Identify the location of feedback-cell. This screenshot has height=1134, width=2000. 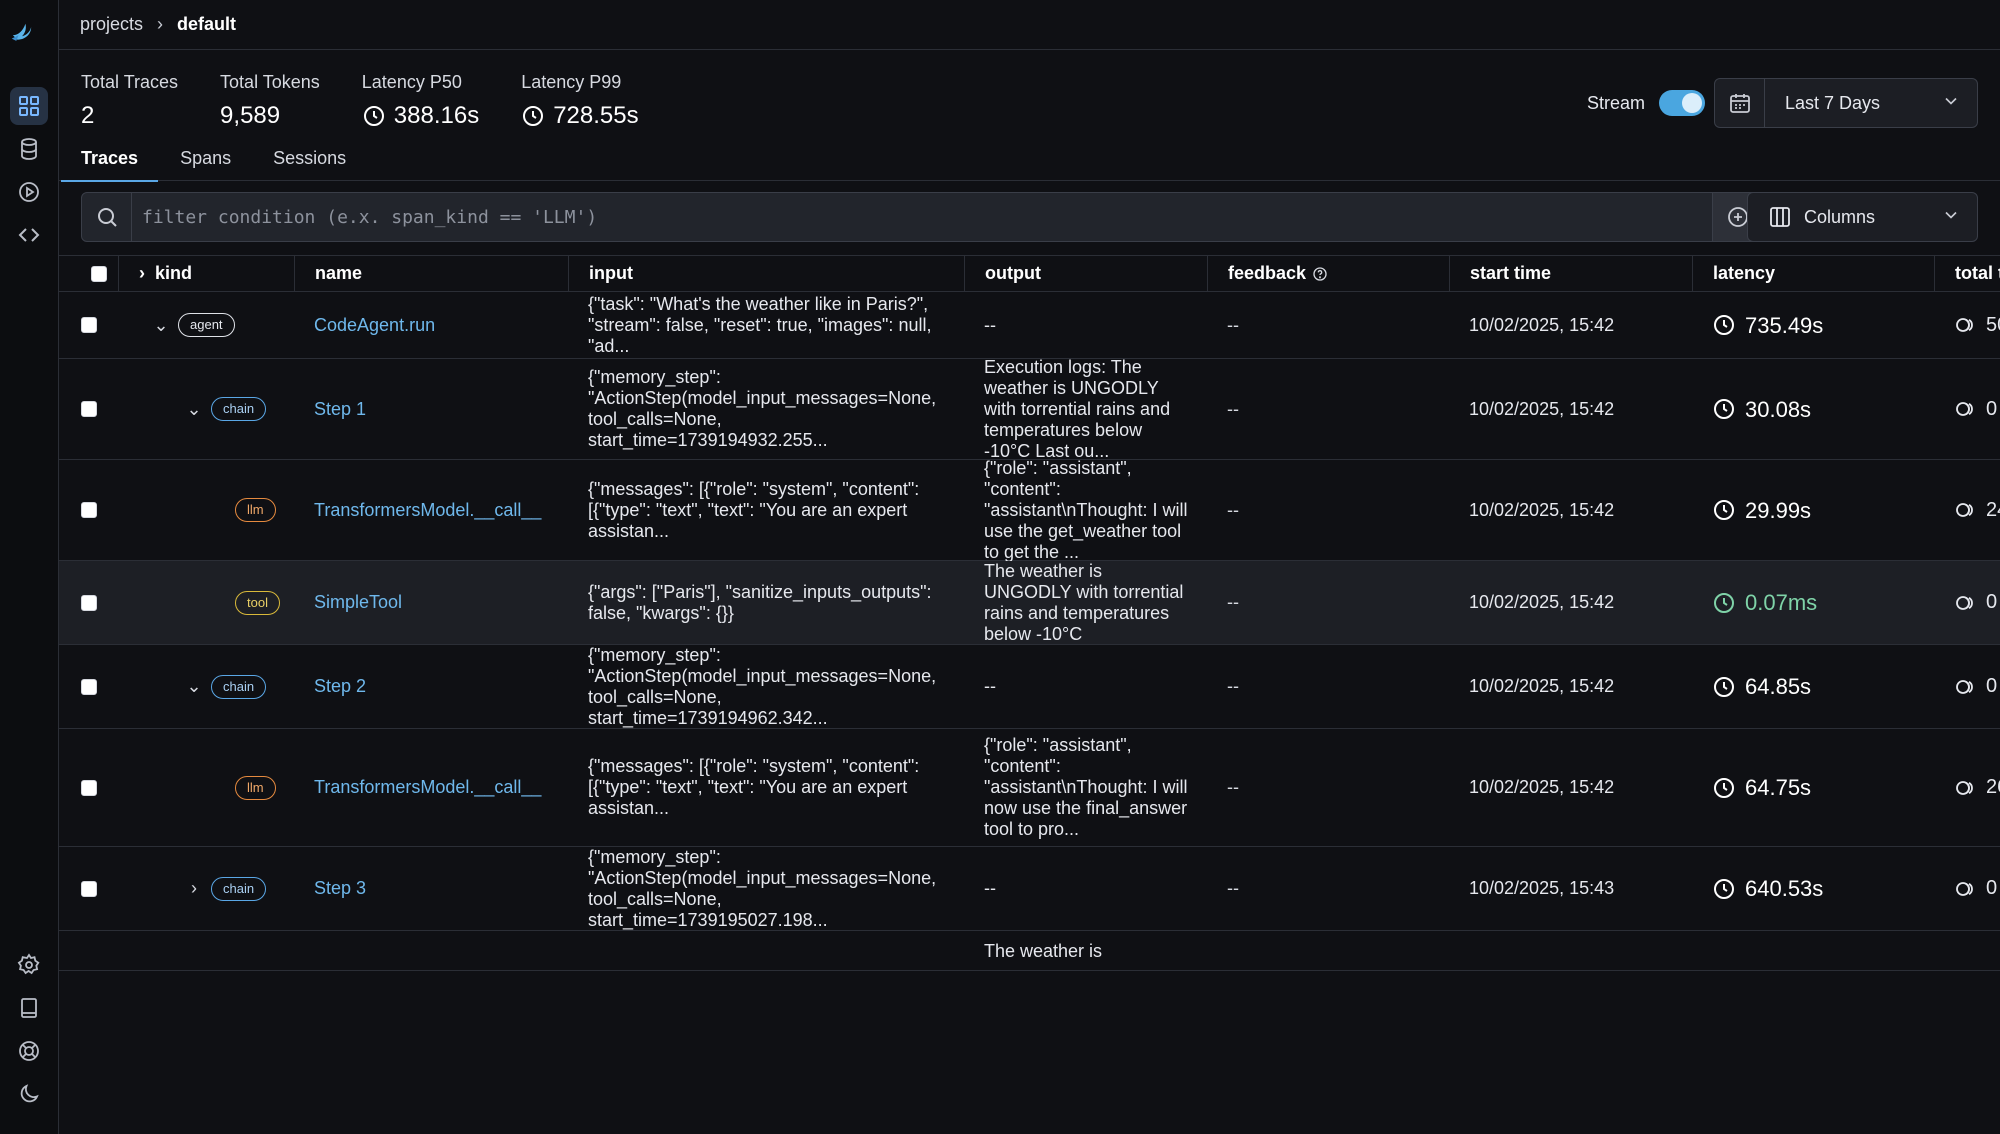
(1328, 950).